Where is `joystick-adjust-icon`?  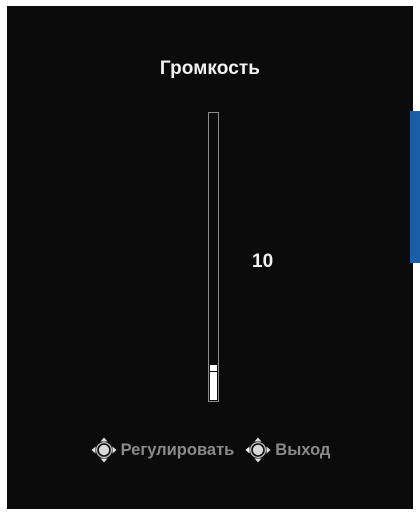 joystick-adjust-icon is located at coordinates (104, 450).